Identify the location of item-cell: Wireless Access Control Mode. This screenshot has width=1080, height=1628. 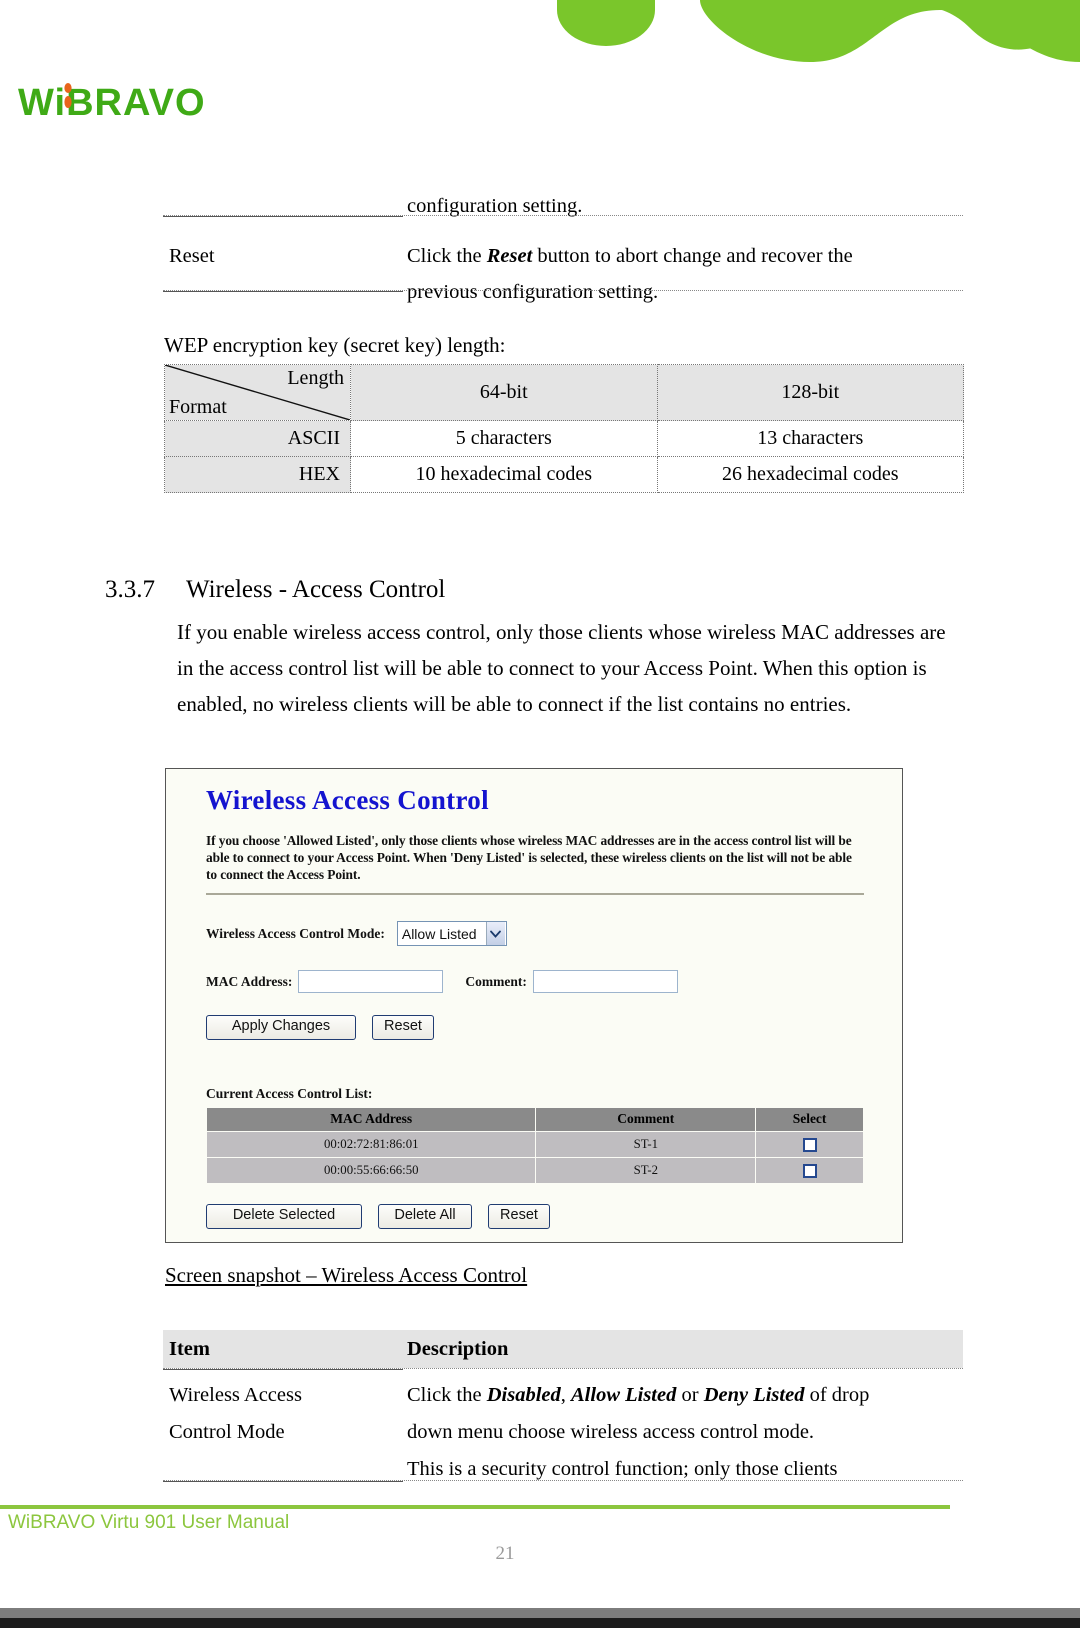
(283, 1432).